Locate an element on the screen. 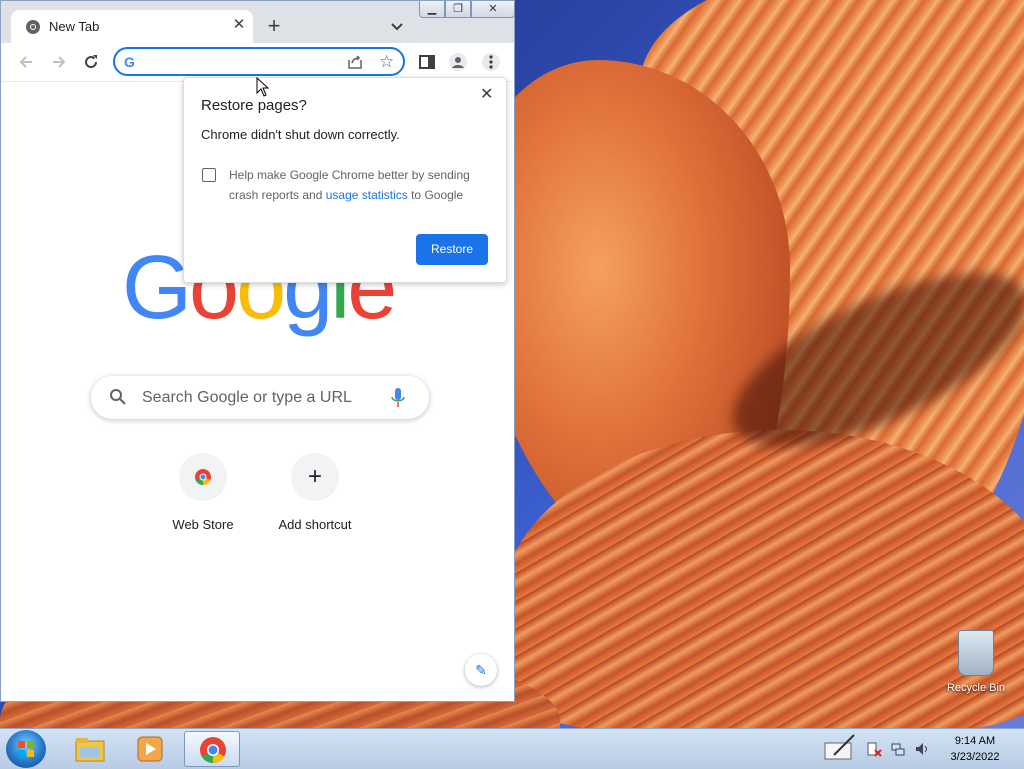  tab-title: New Tab is located at coordinates (74, 26).